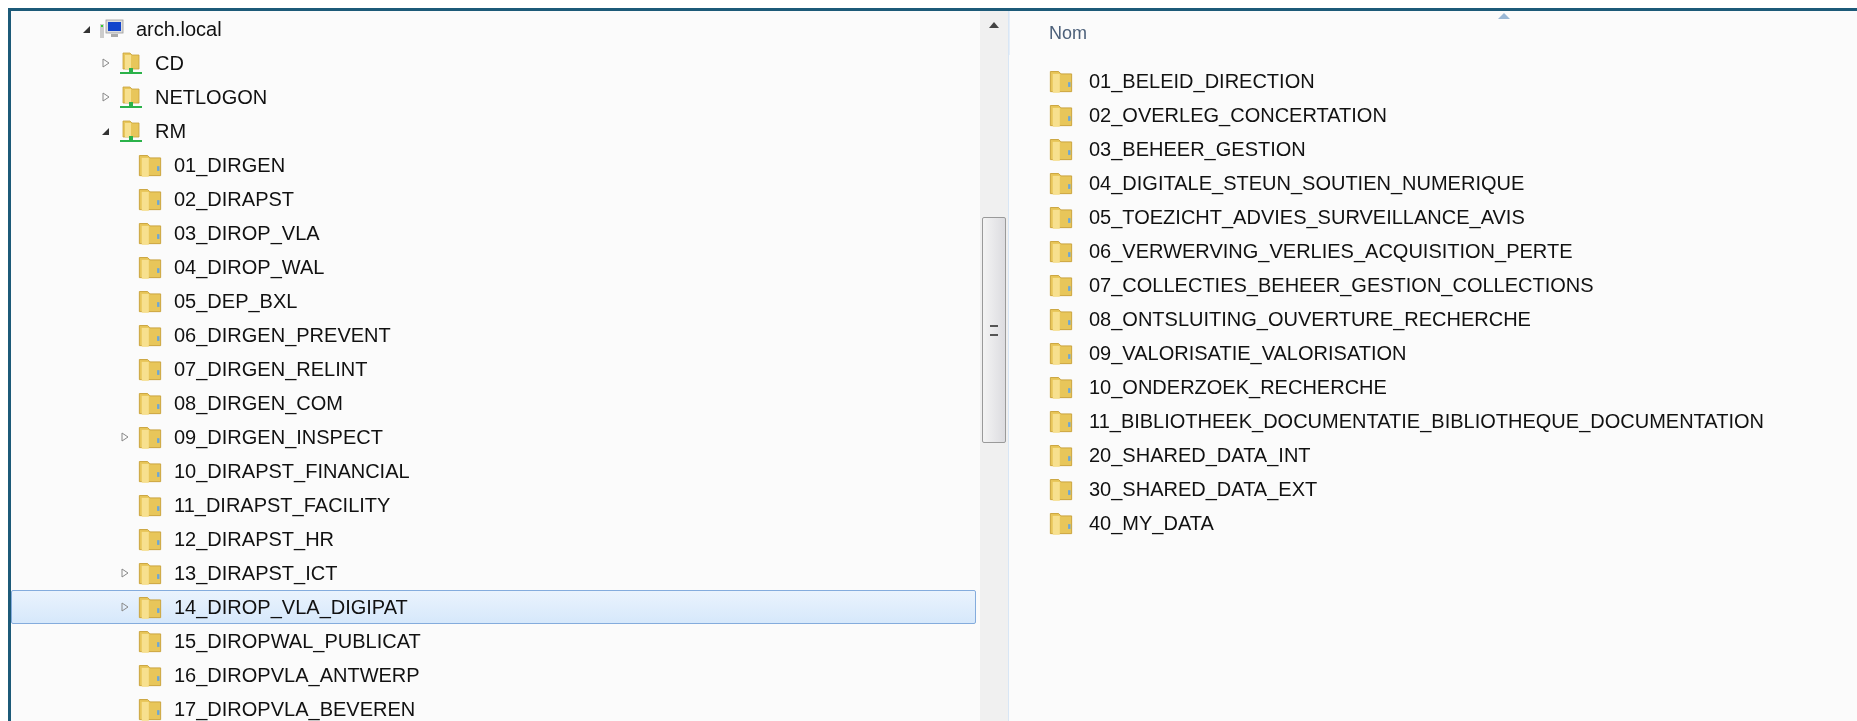  Describe the element at coordinates (493, 165) in the screenshot. I see `tree-item: 01_DIRGEN` at that location.